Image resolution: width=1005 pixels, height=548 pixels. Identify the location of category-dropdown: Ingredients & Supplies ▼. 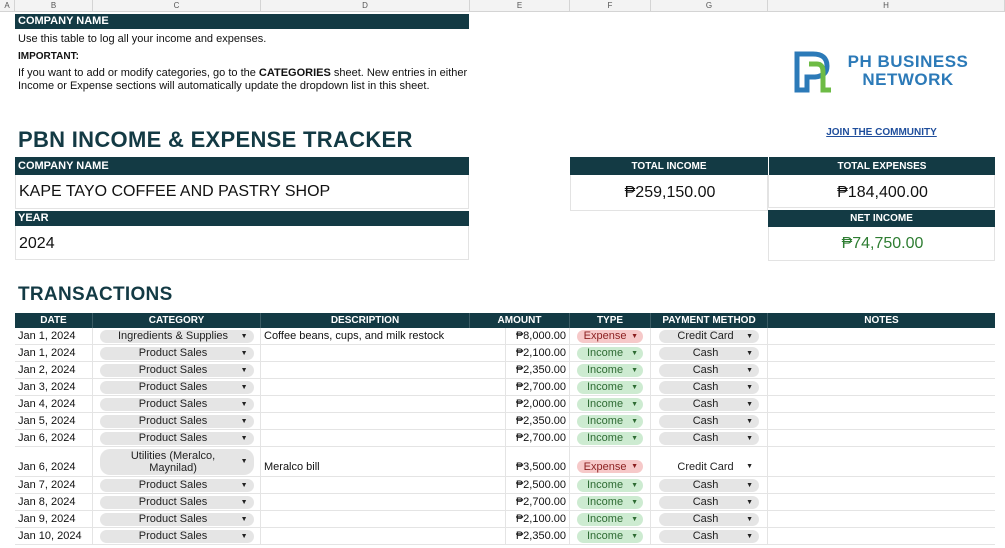
(176, 336).